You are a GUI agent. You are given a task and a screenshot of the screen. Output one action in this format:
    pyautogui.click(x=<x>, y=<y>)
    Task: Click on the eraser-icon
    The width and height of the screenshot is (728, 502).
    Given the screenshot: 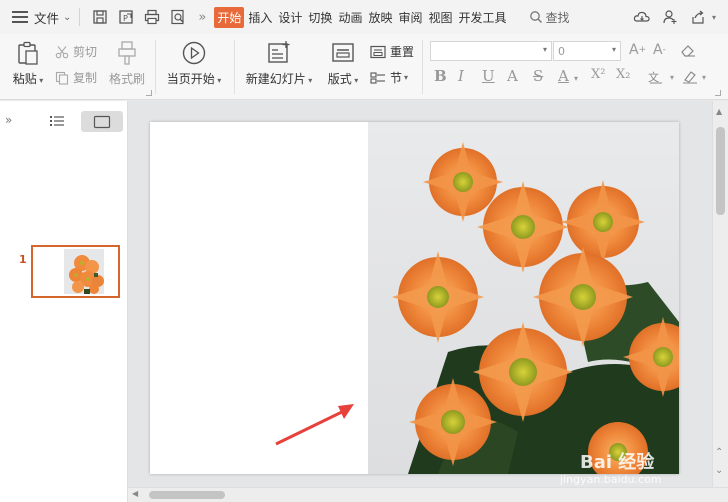 What is the action you would take?
    pyautogui.click(x=688, y=51)
    